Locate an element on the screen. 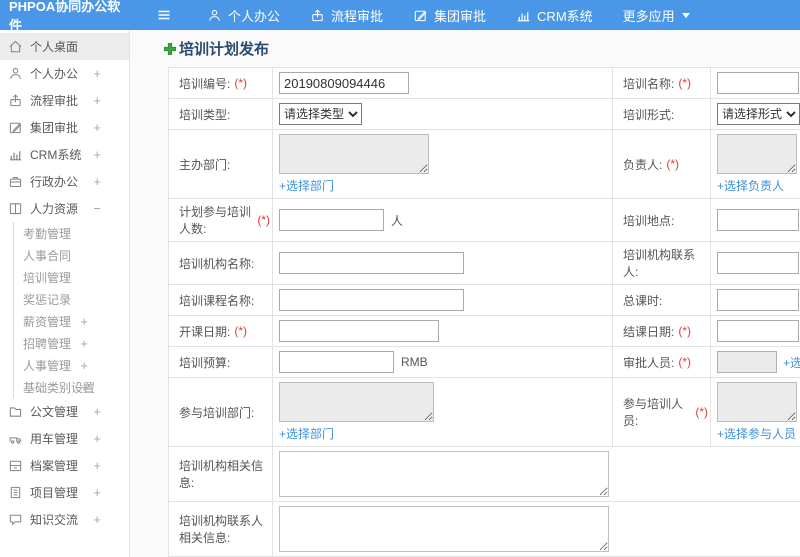 This screenshot has width=800, height=557. training-type-select: 请选择类型 is located at coordinates (320, 114).